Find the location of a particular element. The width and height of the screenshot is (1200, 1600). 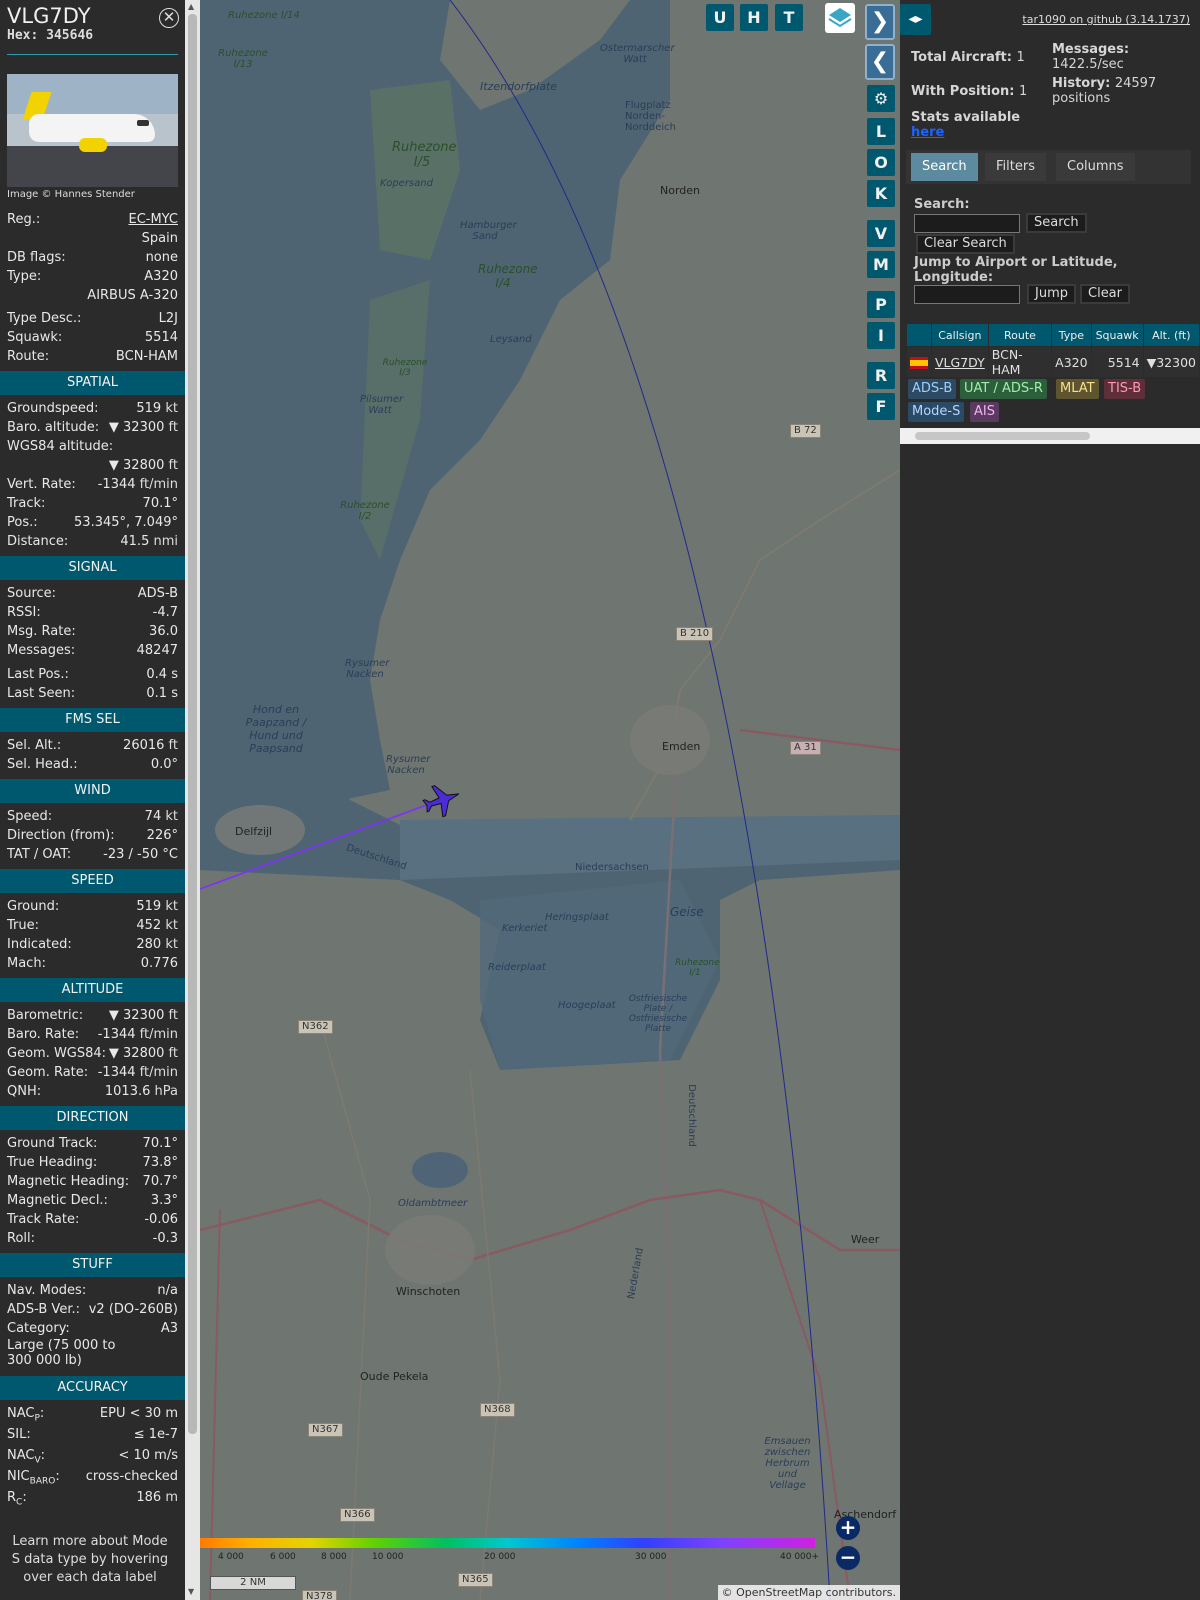

reg-link: EC-MYC is located at coordinates (153, 219).